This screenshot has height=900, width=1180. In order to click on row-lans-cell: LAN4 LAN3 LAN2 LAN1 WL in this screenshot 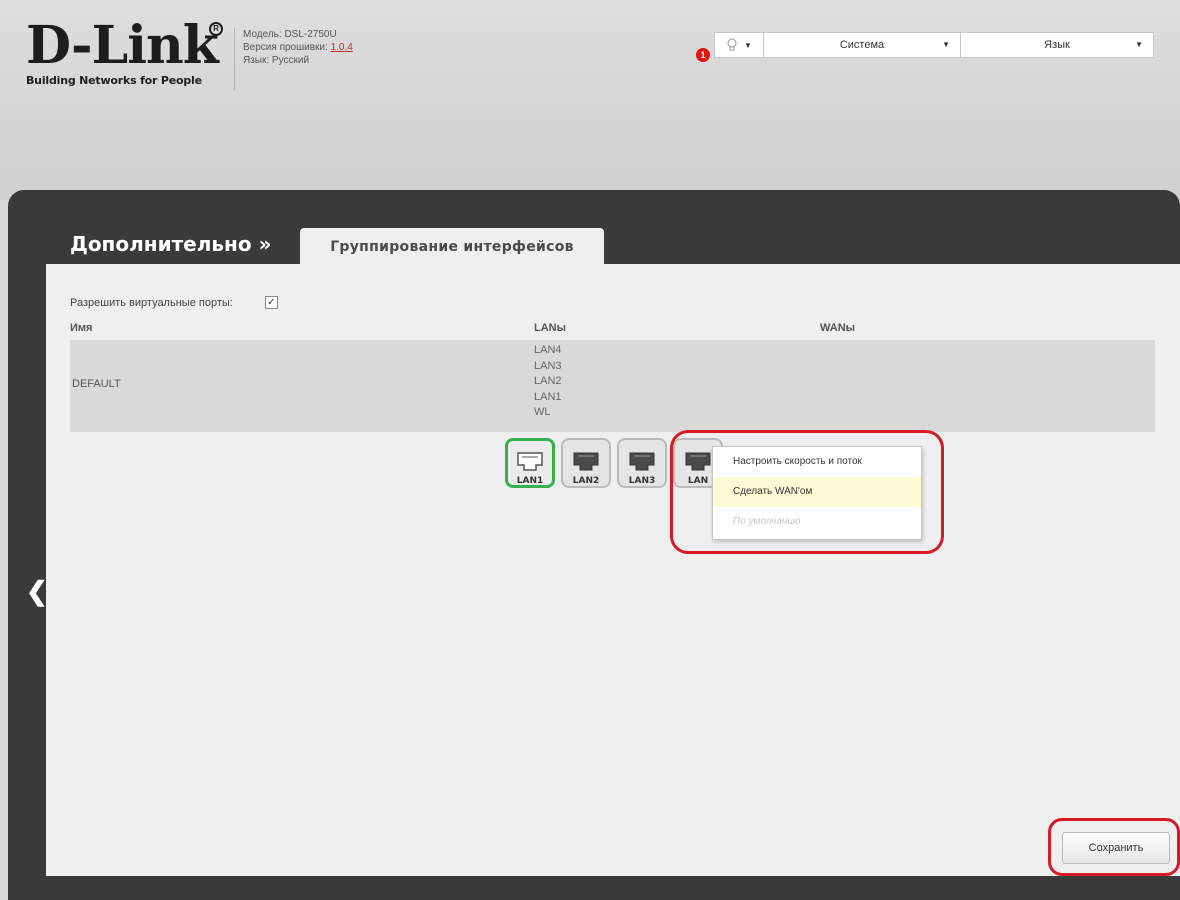, I will do `click(548, 382)`.